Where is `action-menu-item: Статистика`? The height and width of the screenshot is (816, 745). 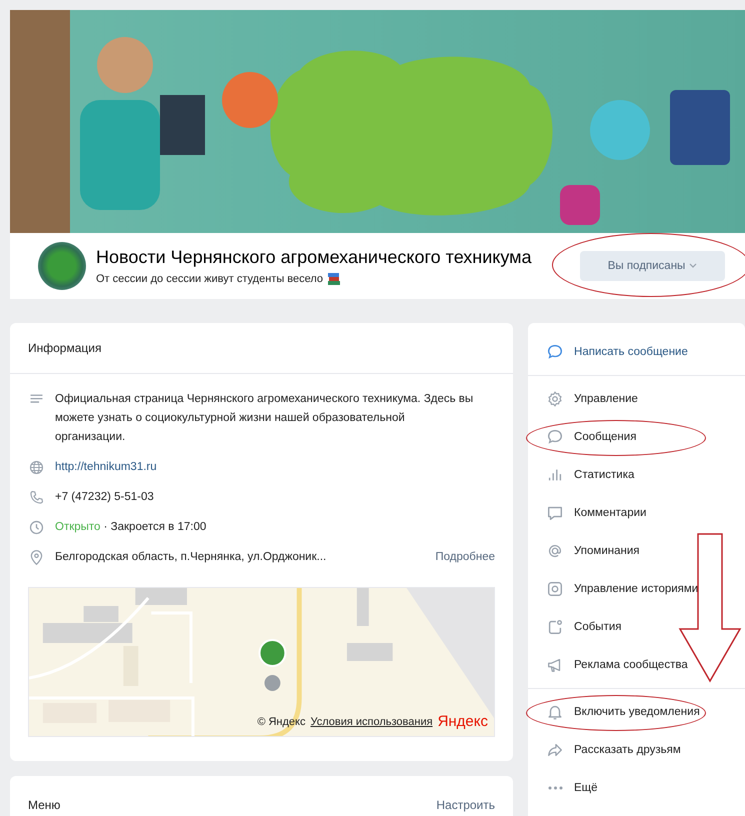 action-menu-item: Статистика is located at coordinates (636, 475).